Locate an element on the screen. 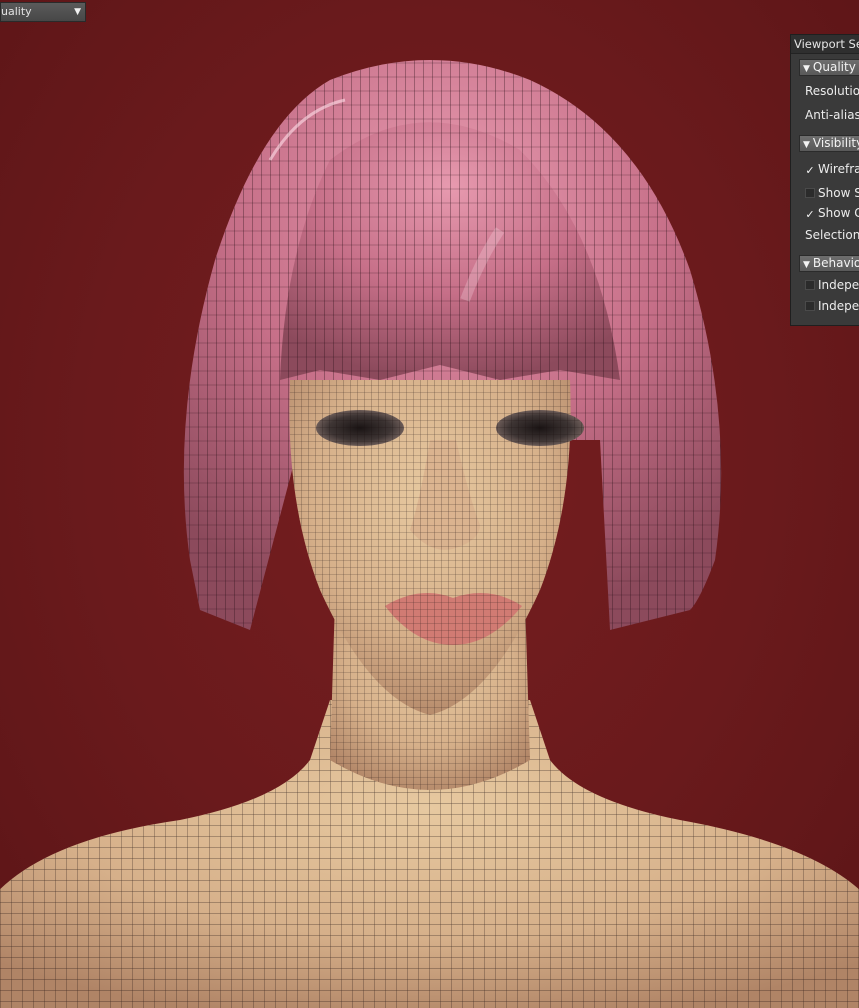 This screenshot has width=859, height=1008. section-quality-label: Quality is located at coordinates (834, 67).